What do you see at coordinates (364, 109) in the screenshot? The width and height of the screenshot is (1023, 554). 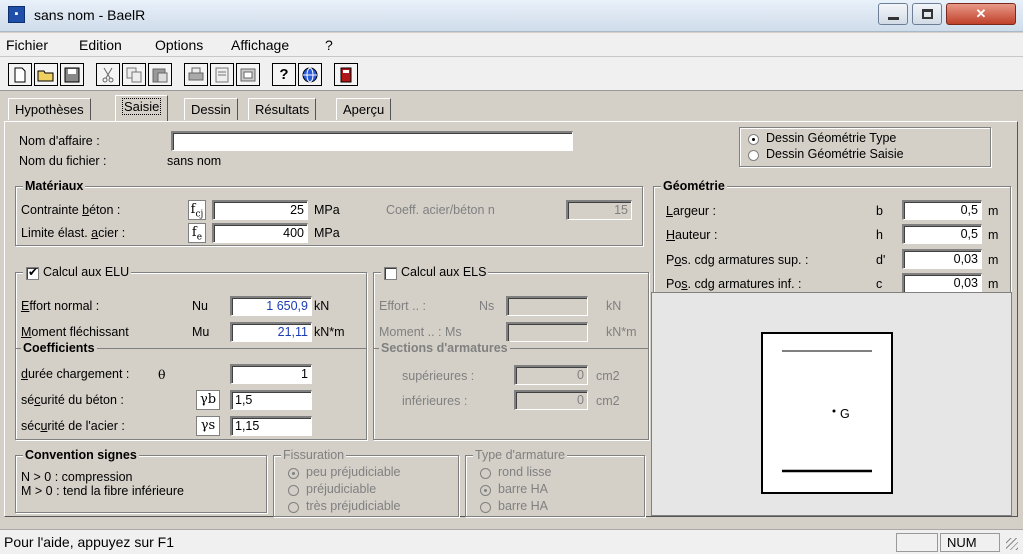 I see `tab-apercu: Aperçu` at bounding box center [364, 109].